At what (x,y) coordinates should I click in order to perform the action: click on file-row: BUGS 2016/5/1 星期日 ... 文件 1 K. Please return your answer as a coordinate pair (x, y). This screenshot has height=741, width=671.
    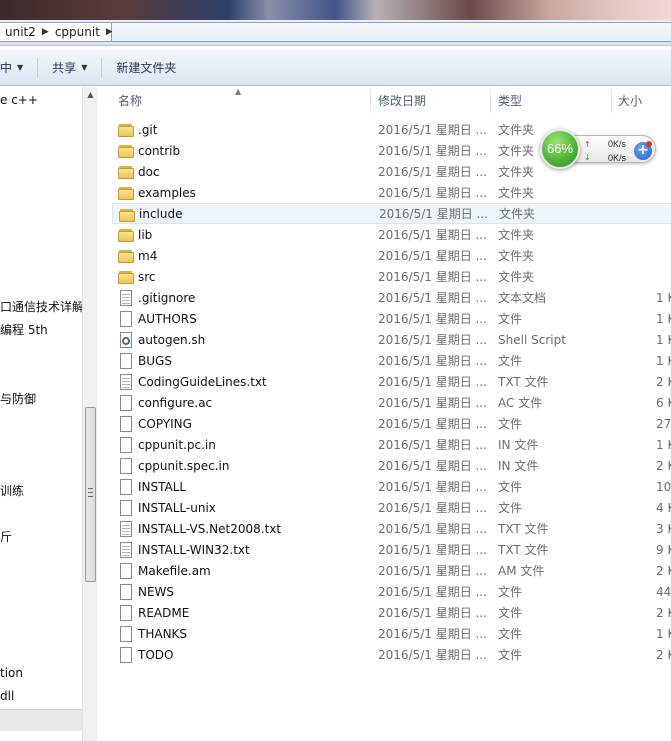
    Looking at the image, I should click on (391, 360).